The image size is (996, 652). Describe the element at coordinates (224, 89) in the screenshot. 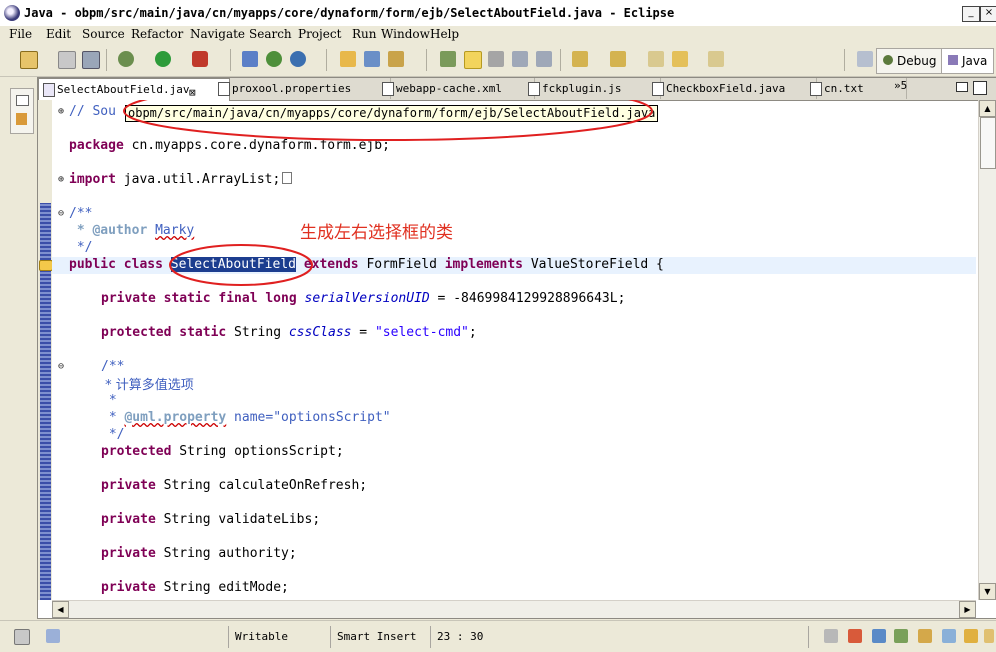

I see `properties-file-icon` at that location.